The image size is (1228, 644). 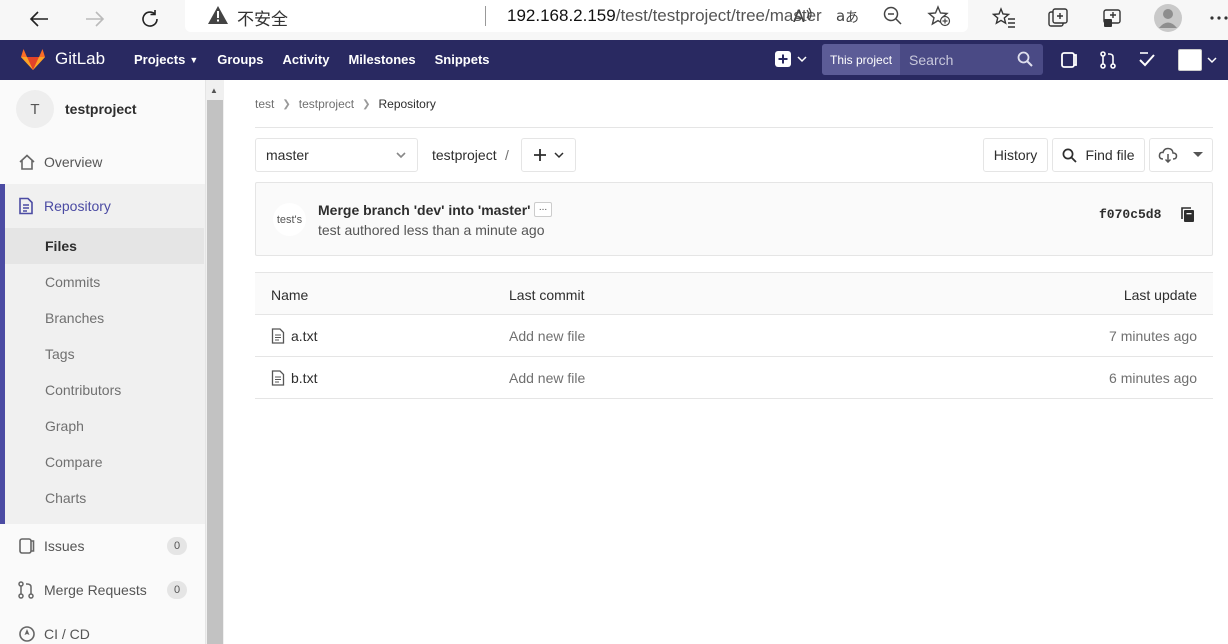 What do you see at coordinates (861, 59) in the screenshot?
I see `search-scope-badge: This project` at bounding box center [861, 59].